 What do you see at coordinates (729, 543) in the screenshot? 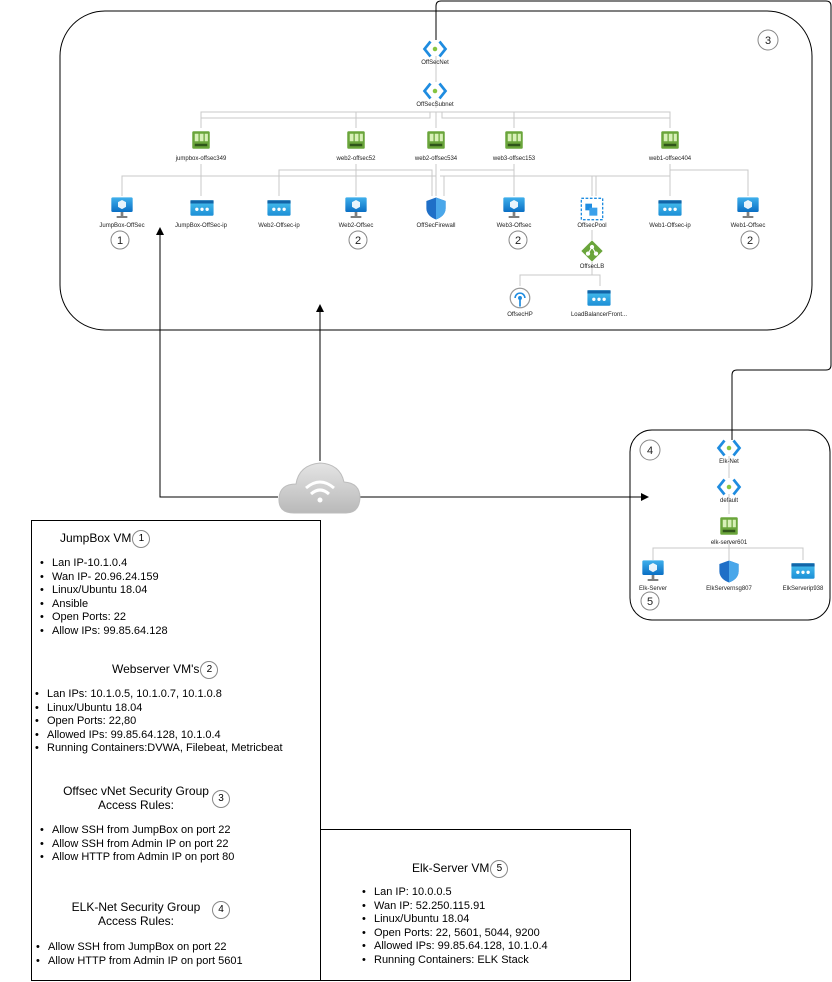
I see `node-label: elk-server601` at bounding box center [729, 543].